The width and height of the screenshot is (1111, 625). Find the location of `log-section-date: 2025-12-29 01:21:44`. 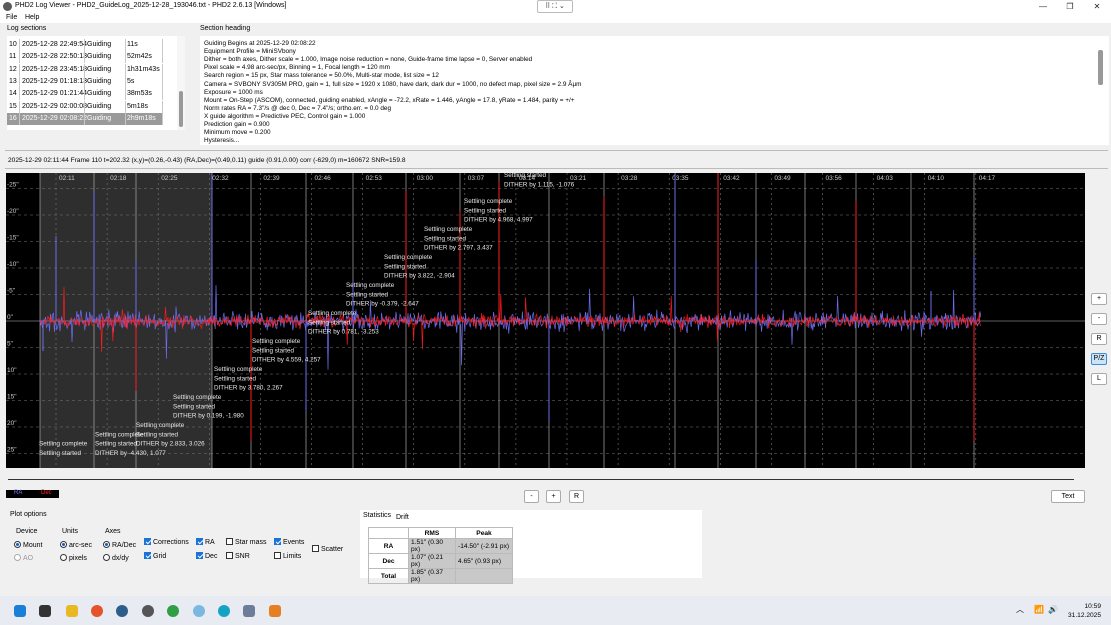

log-section-date: 2025-12-29 01:21:44 is located at coordinates (54, 94).